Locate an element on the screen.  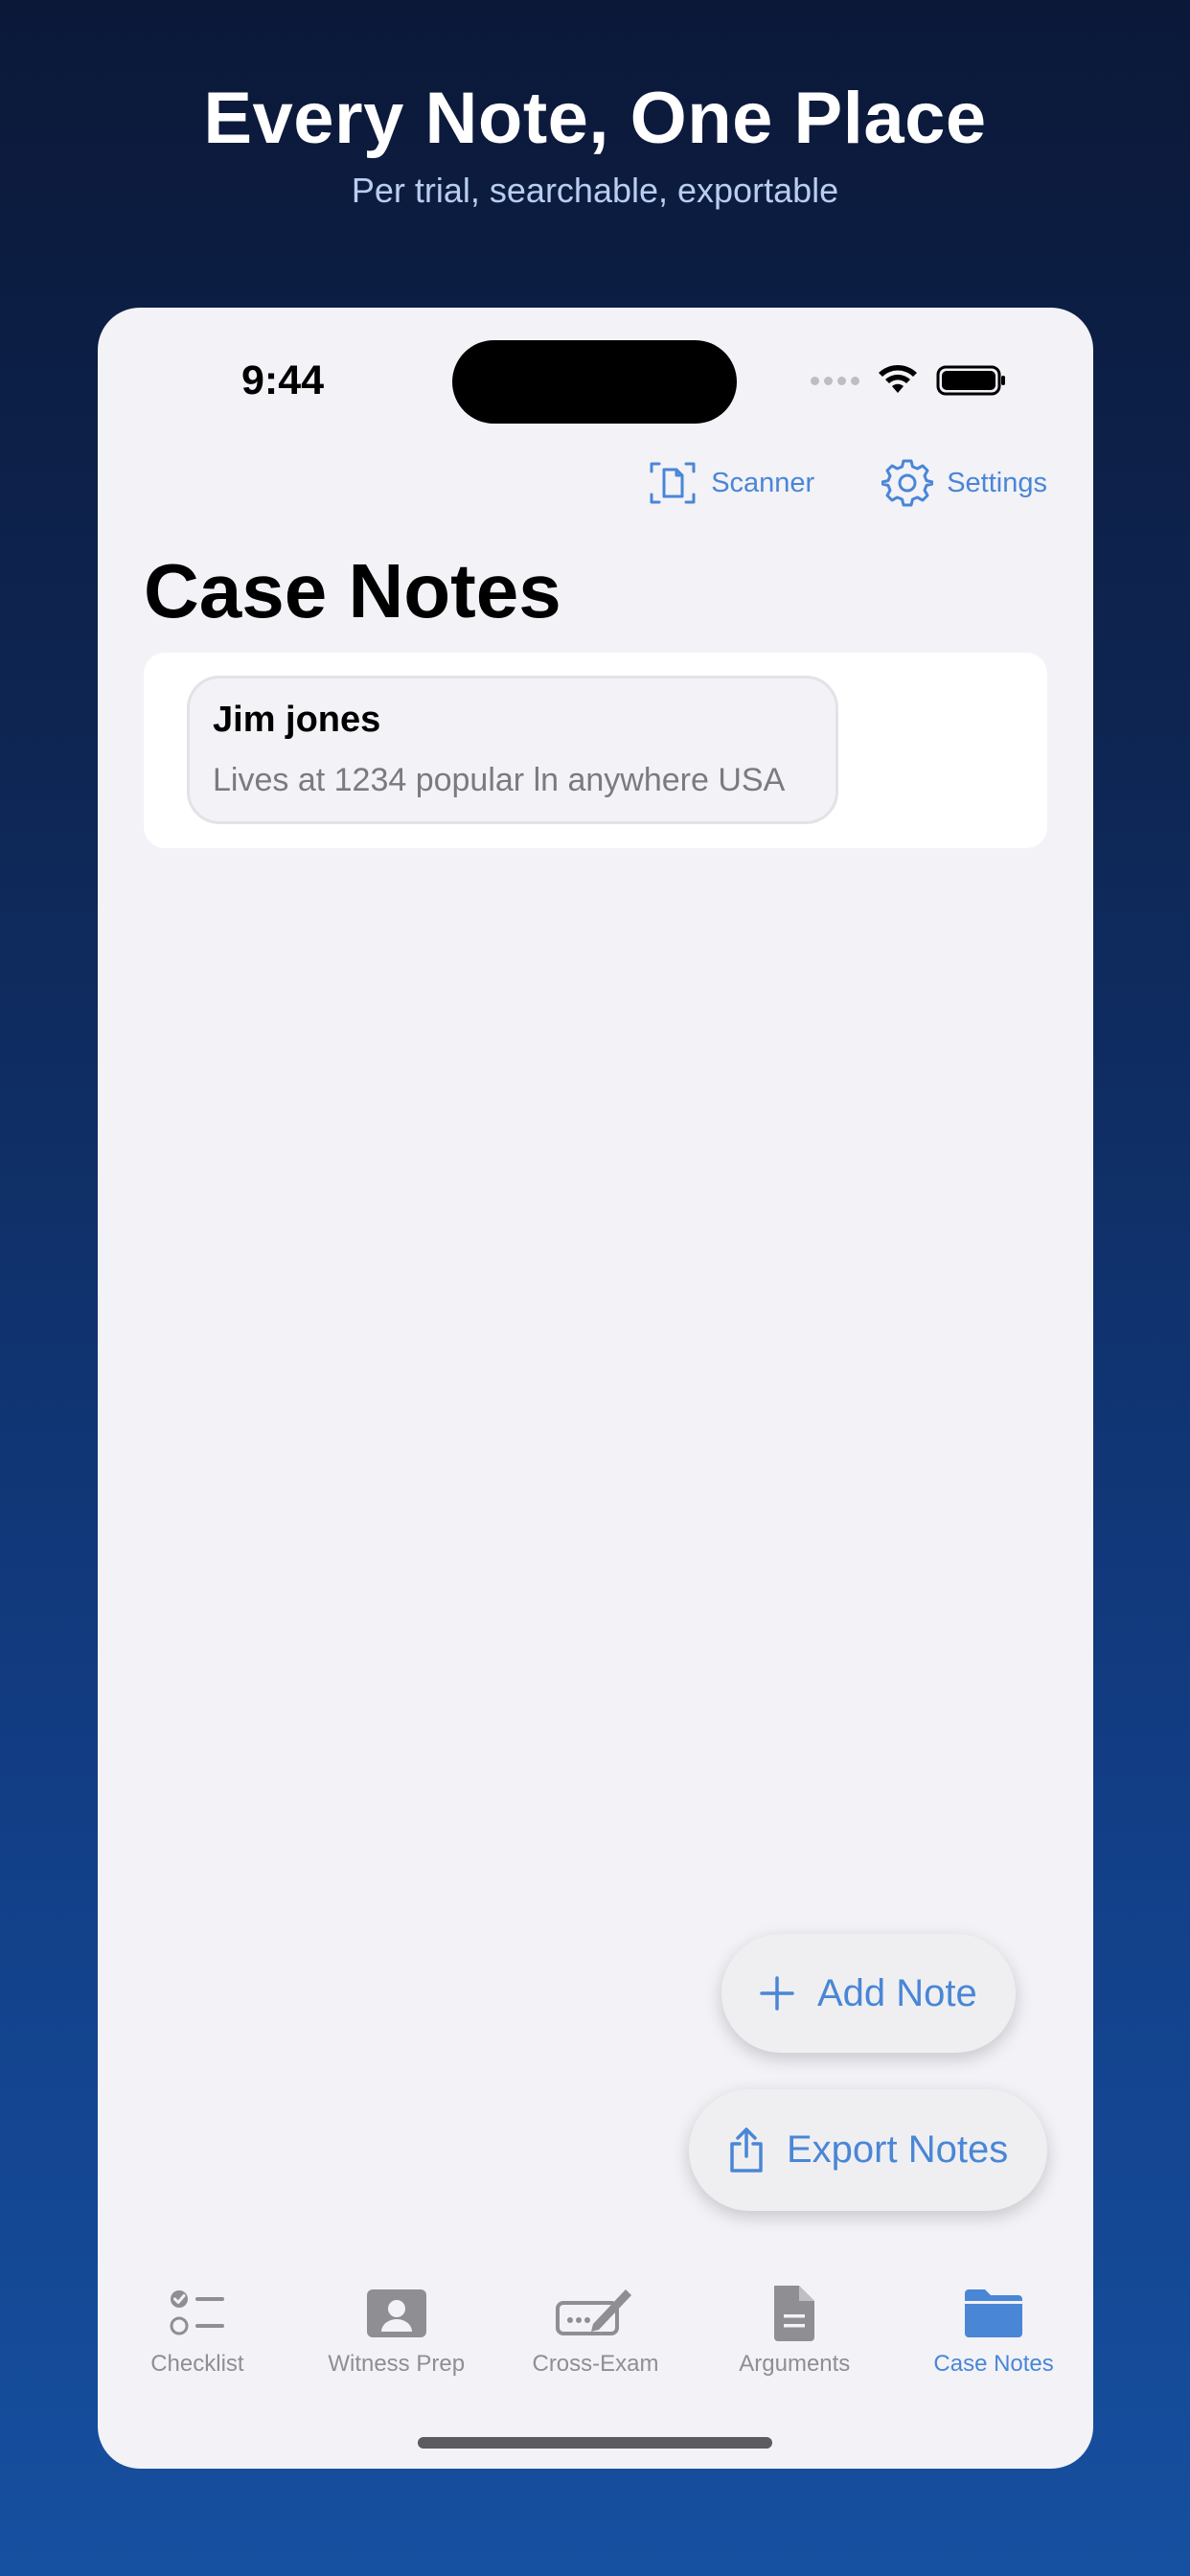
wifi-icon is located at coordinates (898, 379).